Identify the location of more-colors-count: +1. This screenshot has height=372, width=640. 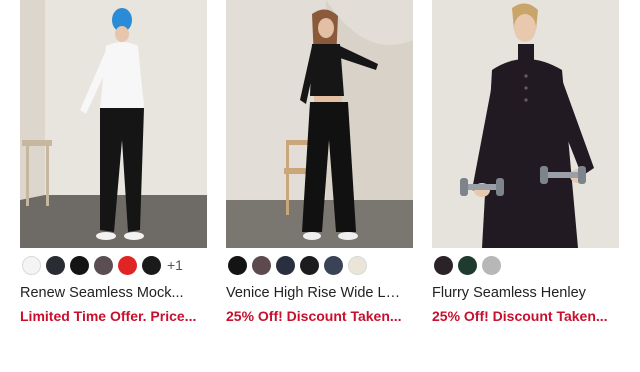
(175, 265).